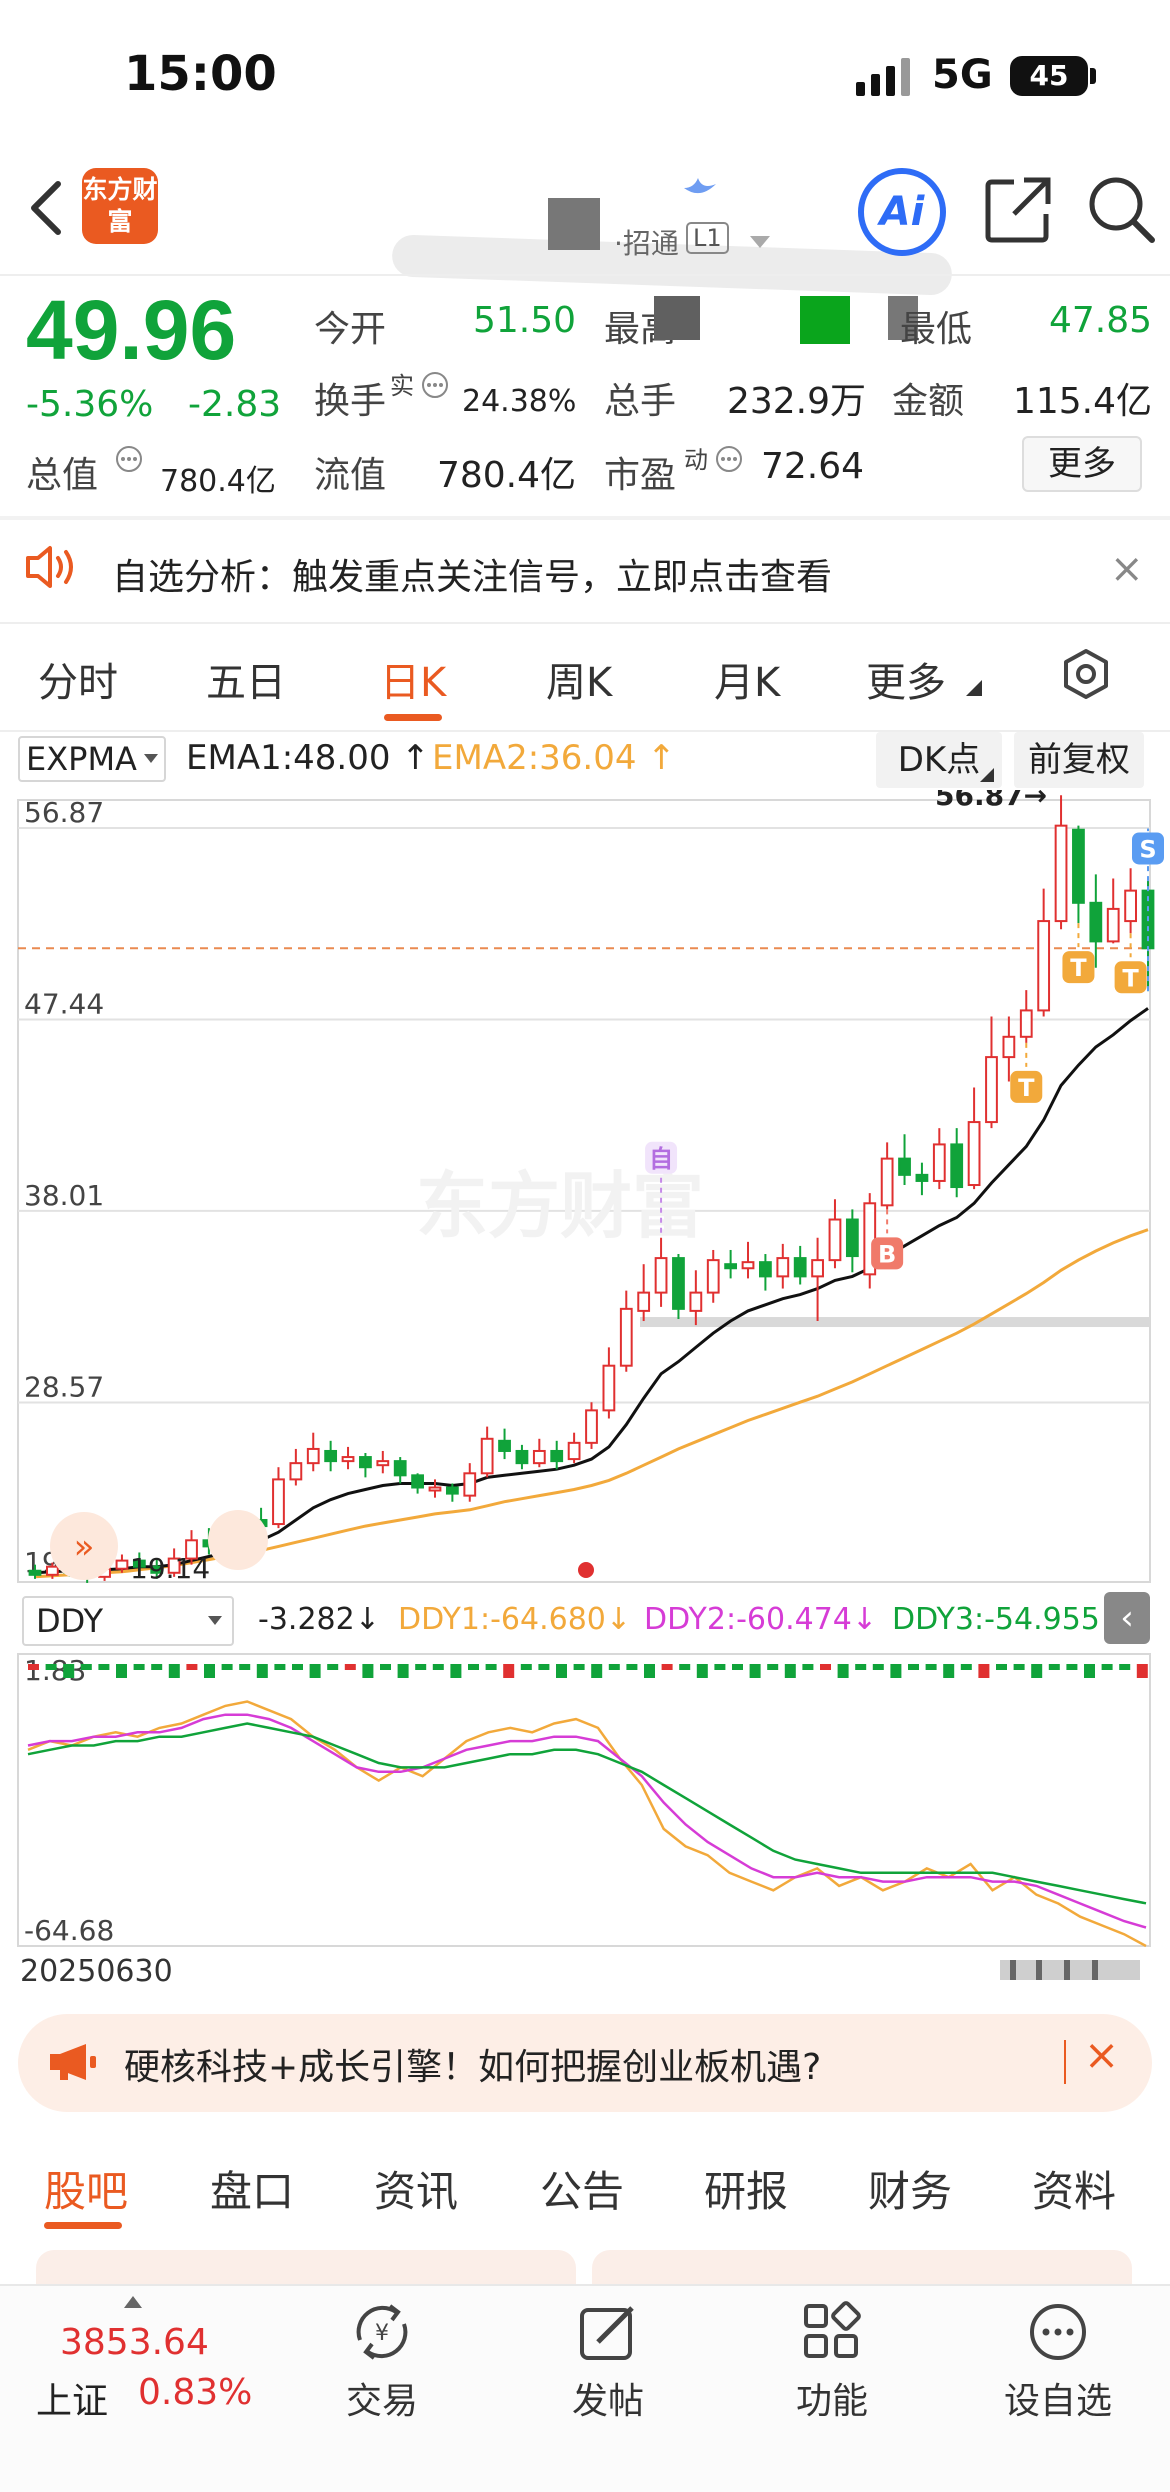 The height and width of the screenshot is (2492, 1170). Describe the element at coordinates (1082, 401) in the screenshot. I see `amount-value: 115.4亿` at that location.